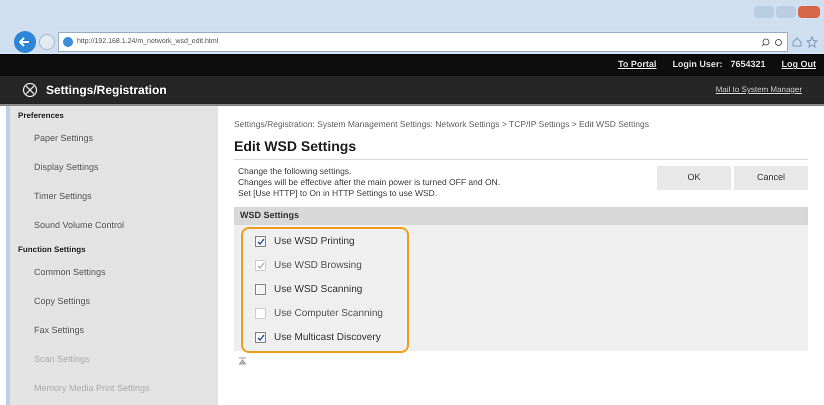 The image size is (824, 405). I want to click on forward-icon, so click(47, 42).